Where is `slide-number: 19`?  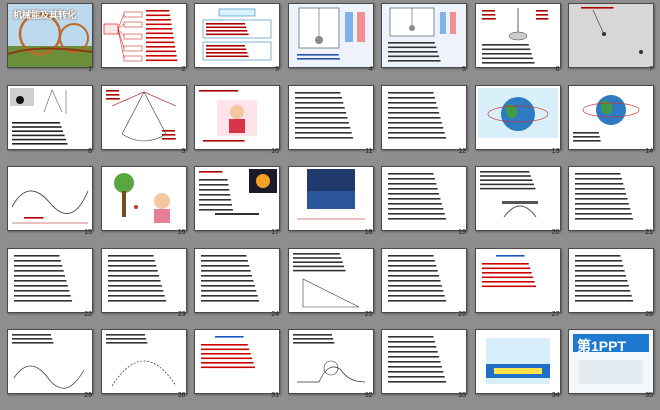
slide-number: 19 is located at coordinates (462, 232).